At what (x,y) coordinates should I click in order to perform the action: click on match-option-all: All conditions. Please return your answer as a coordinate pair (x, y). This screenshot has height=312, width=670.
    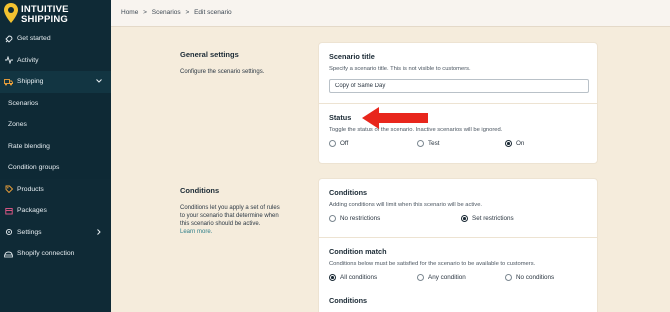
    Looking at the image, I should click on (353, 277).